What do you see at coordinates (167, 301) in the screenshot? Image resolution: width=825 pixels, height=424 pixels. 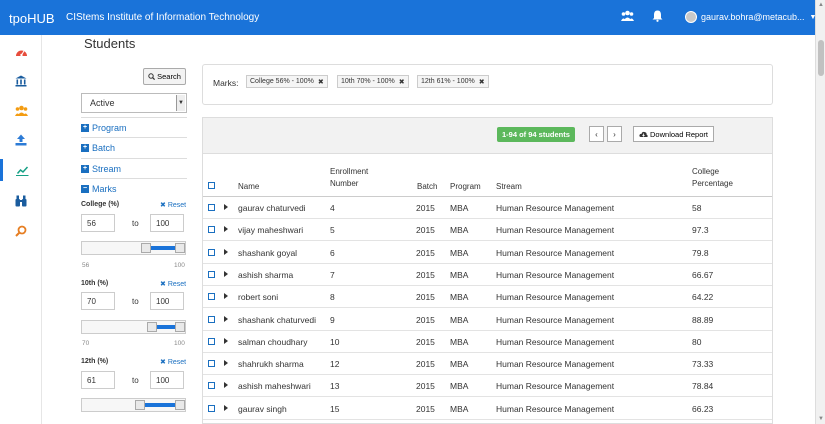 I see `tenth-to-input: 100` at bounding box center [167, 301].